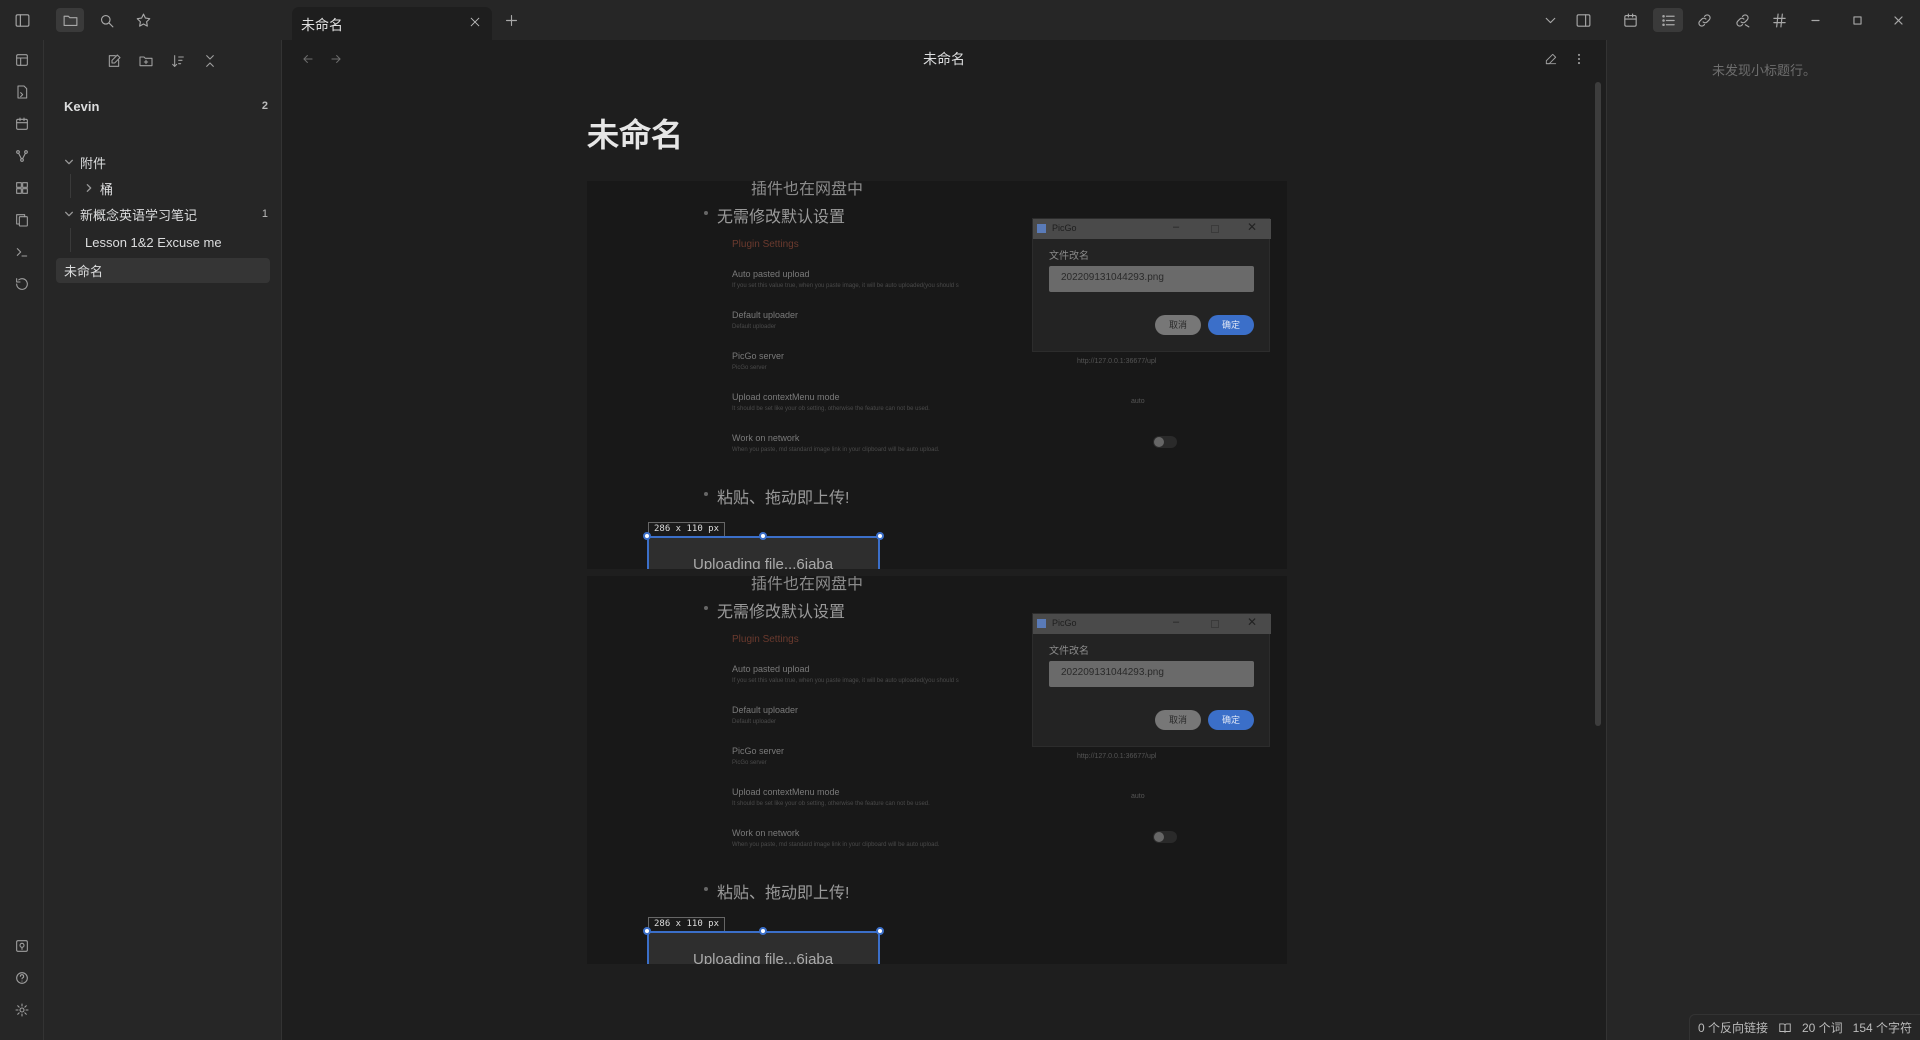 Image resolution: width=1920 pixels, height=1040 pixels. Describe the element at coordinates (173, 106) in the screenshot. I see `vault-root: Kevin 2` at that location.